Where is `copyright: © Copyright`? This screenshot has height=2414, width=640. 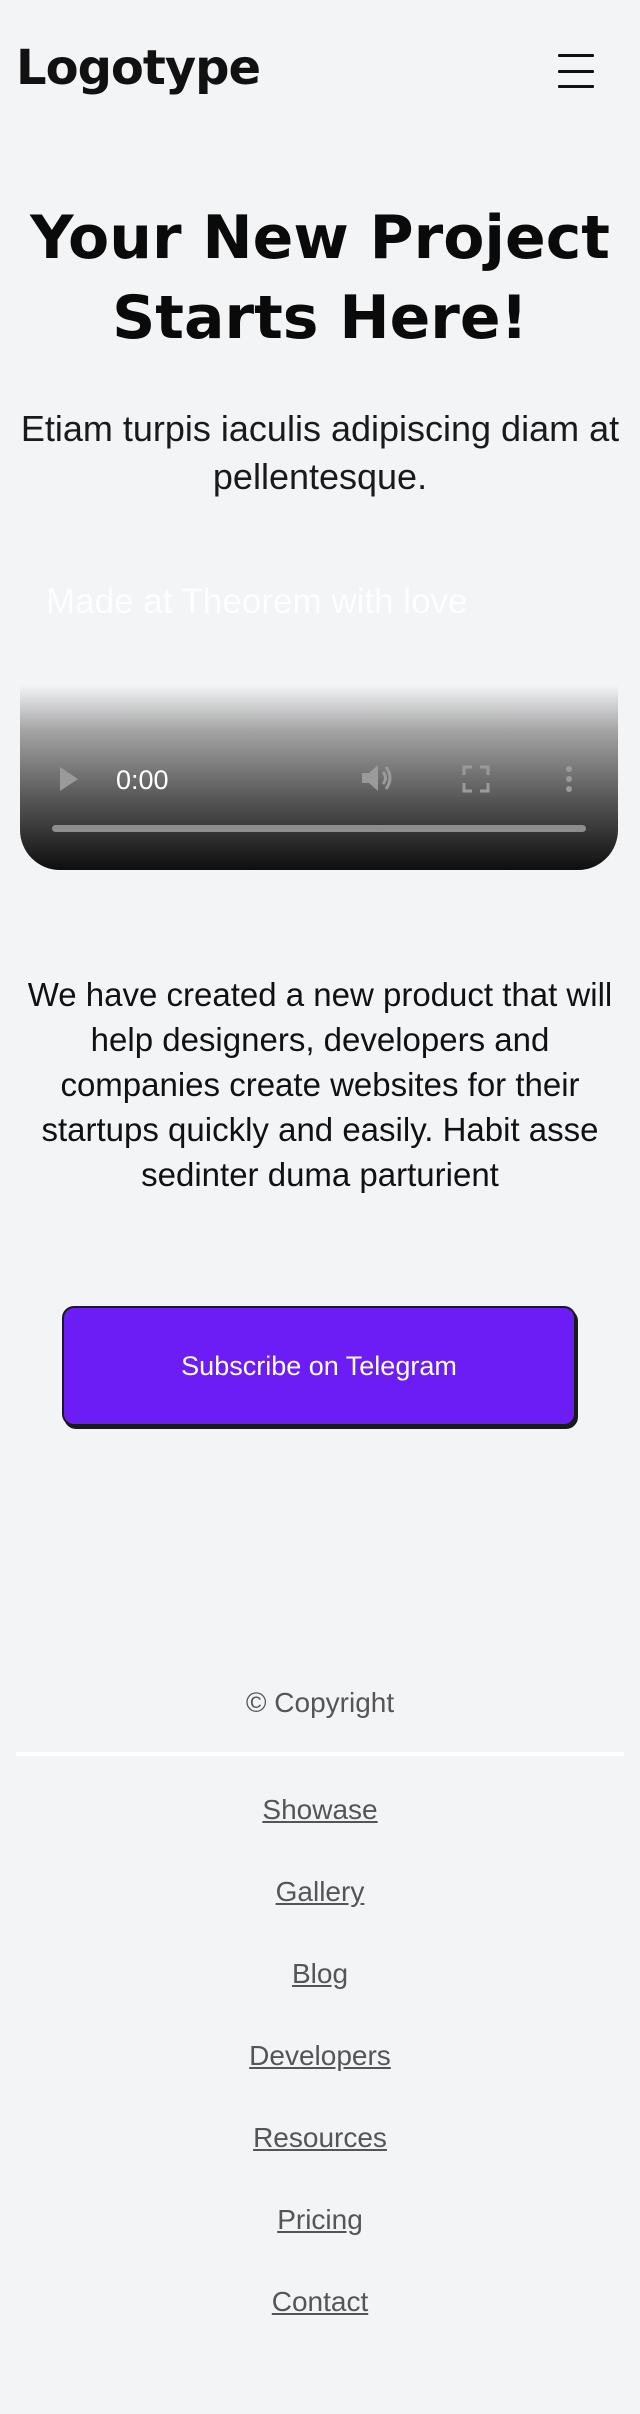 copyright: © Copyright is located at coordinates (320, 1702).